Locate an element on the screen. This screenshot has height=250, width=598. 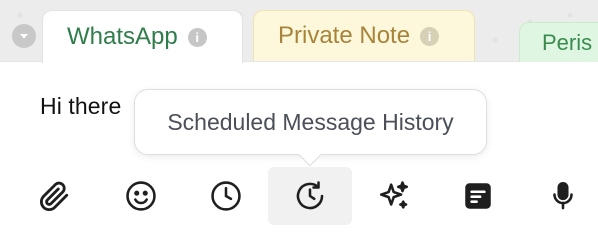
emoji-button is located at coordinates (141, 196).